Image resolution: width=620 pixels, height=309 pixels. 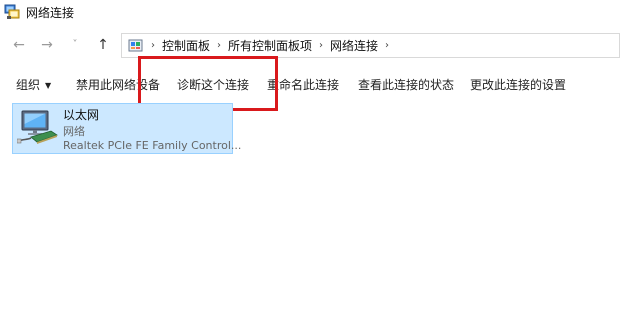 I want to click on breadcrumb-item-all-items: 所有控制面板项, so click(x=270, y=45).